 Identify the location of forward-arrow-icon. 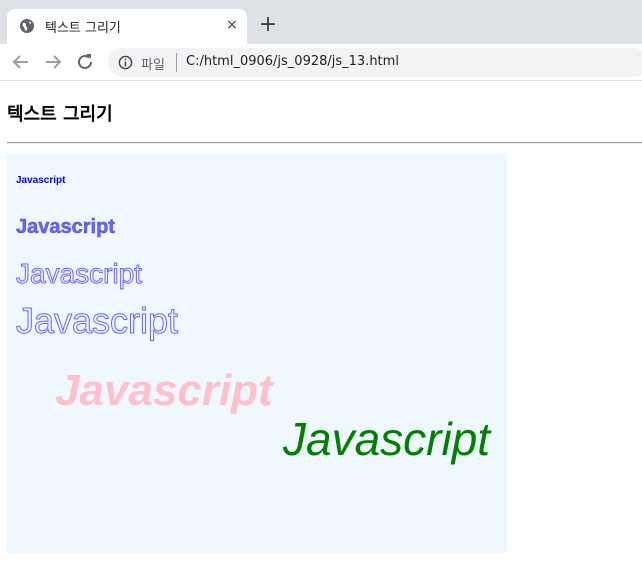
(53, 62).